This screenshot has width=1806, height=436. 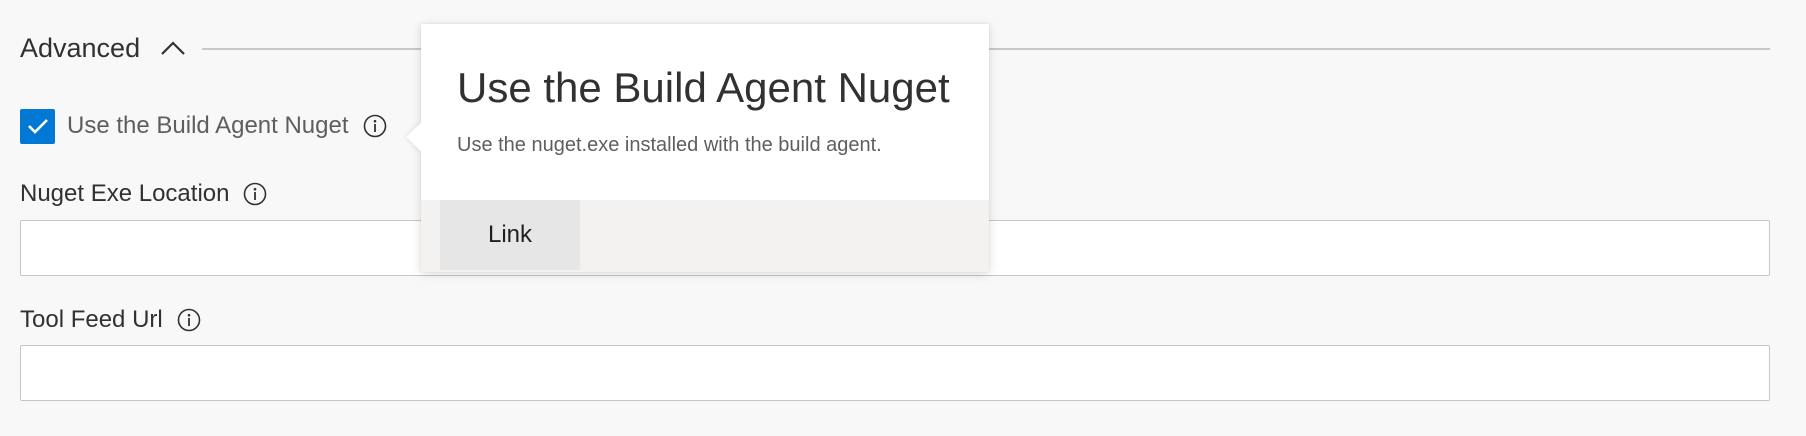 What do you see at coordinates (705, 236) in the screenshot?
I see `callout-footer: Link` at bounding box center [705, 236].